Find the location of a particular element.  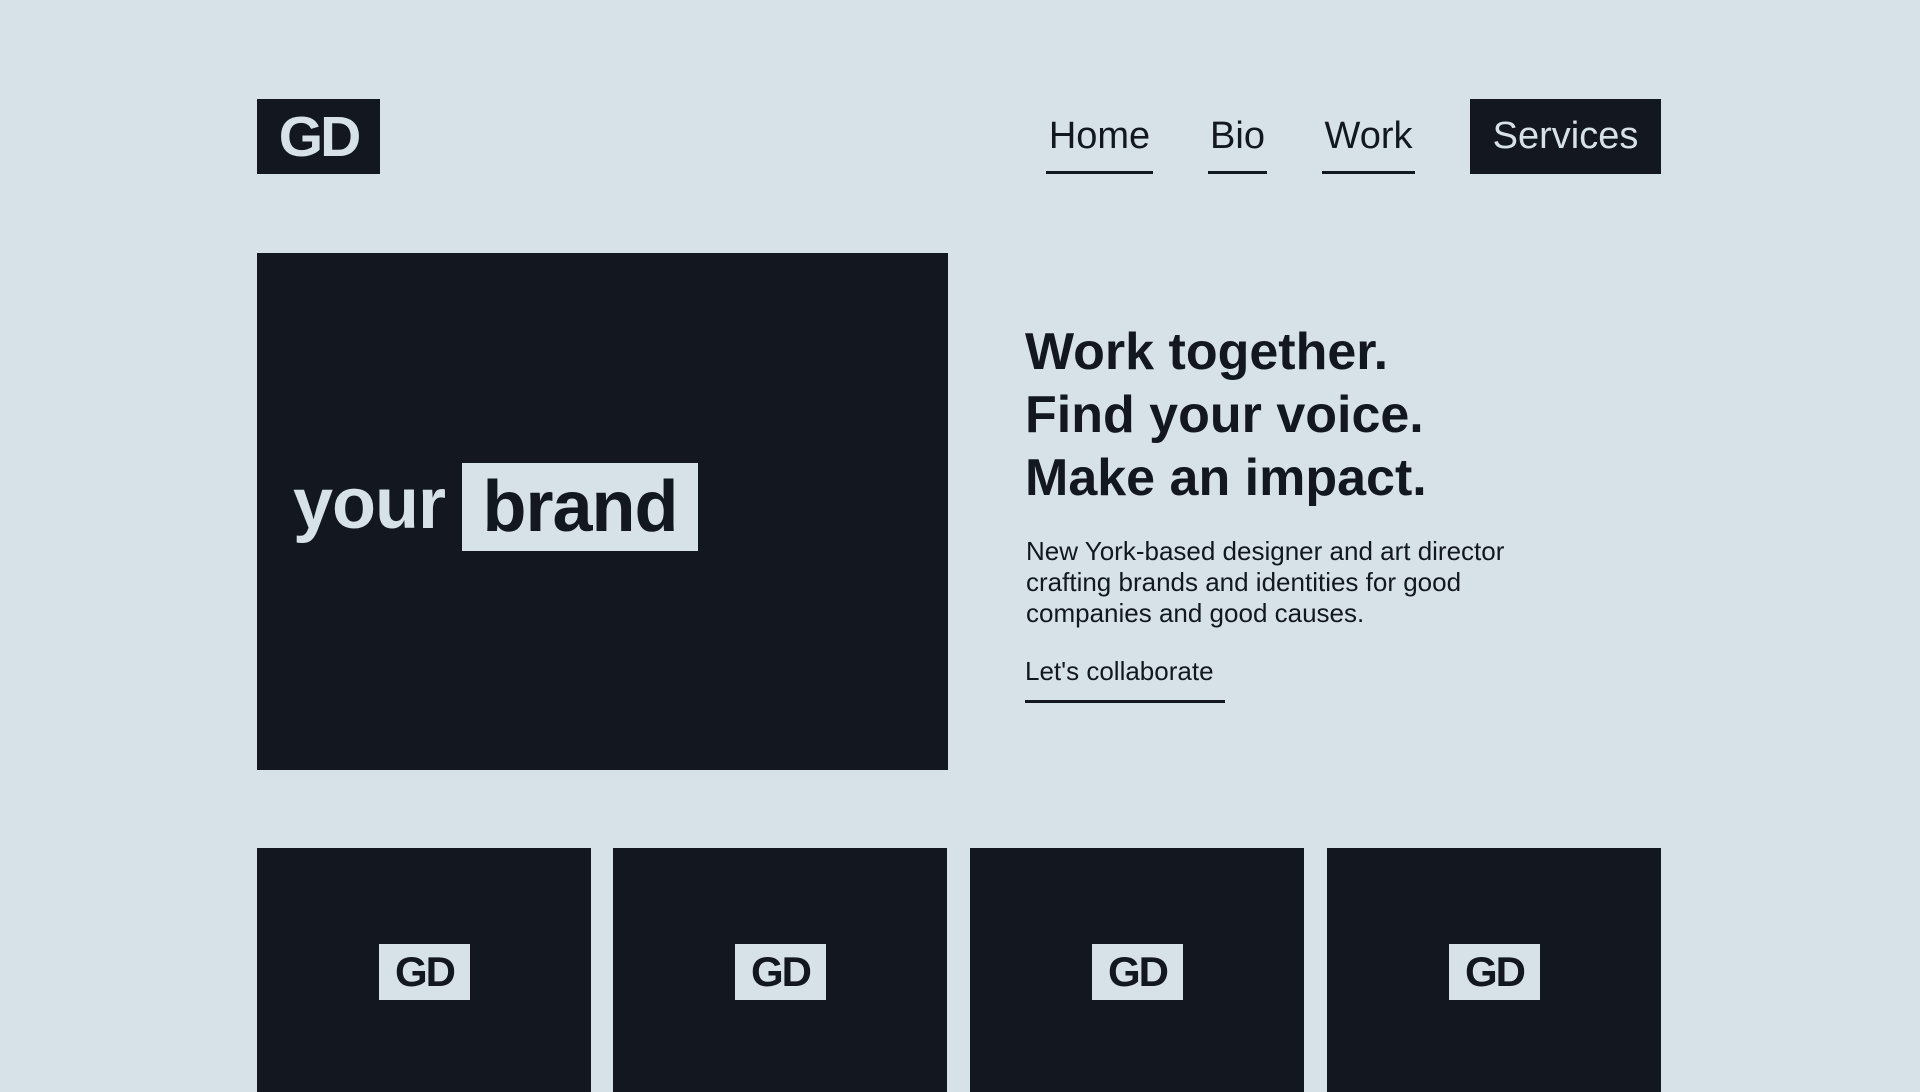

nav-bio-link: Bio is located at coordinates (1237, 136).